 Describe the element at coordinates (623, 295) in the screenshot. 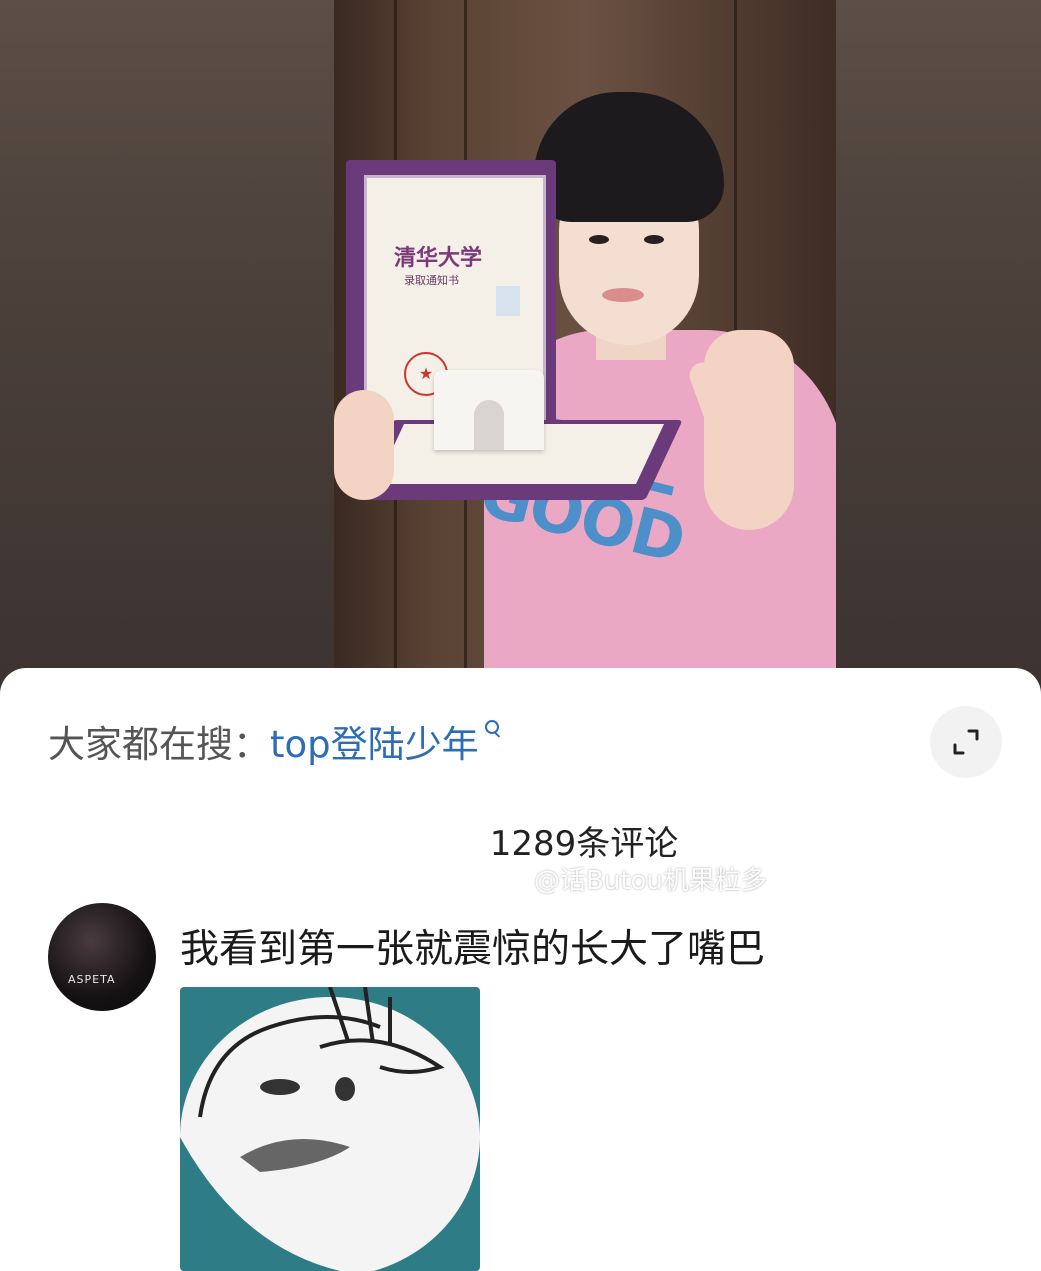

I see `lips` at that location.